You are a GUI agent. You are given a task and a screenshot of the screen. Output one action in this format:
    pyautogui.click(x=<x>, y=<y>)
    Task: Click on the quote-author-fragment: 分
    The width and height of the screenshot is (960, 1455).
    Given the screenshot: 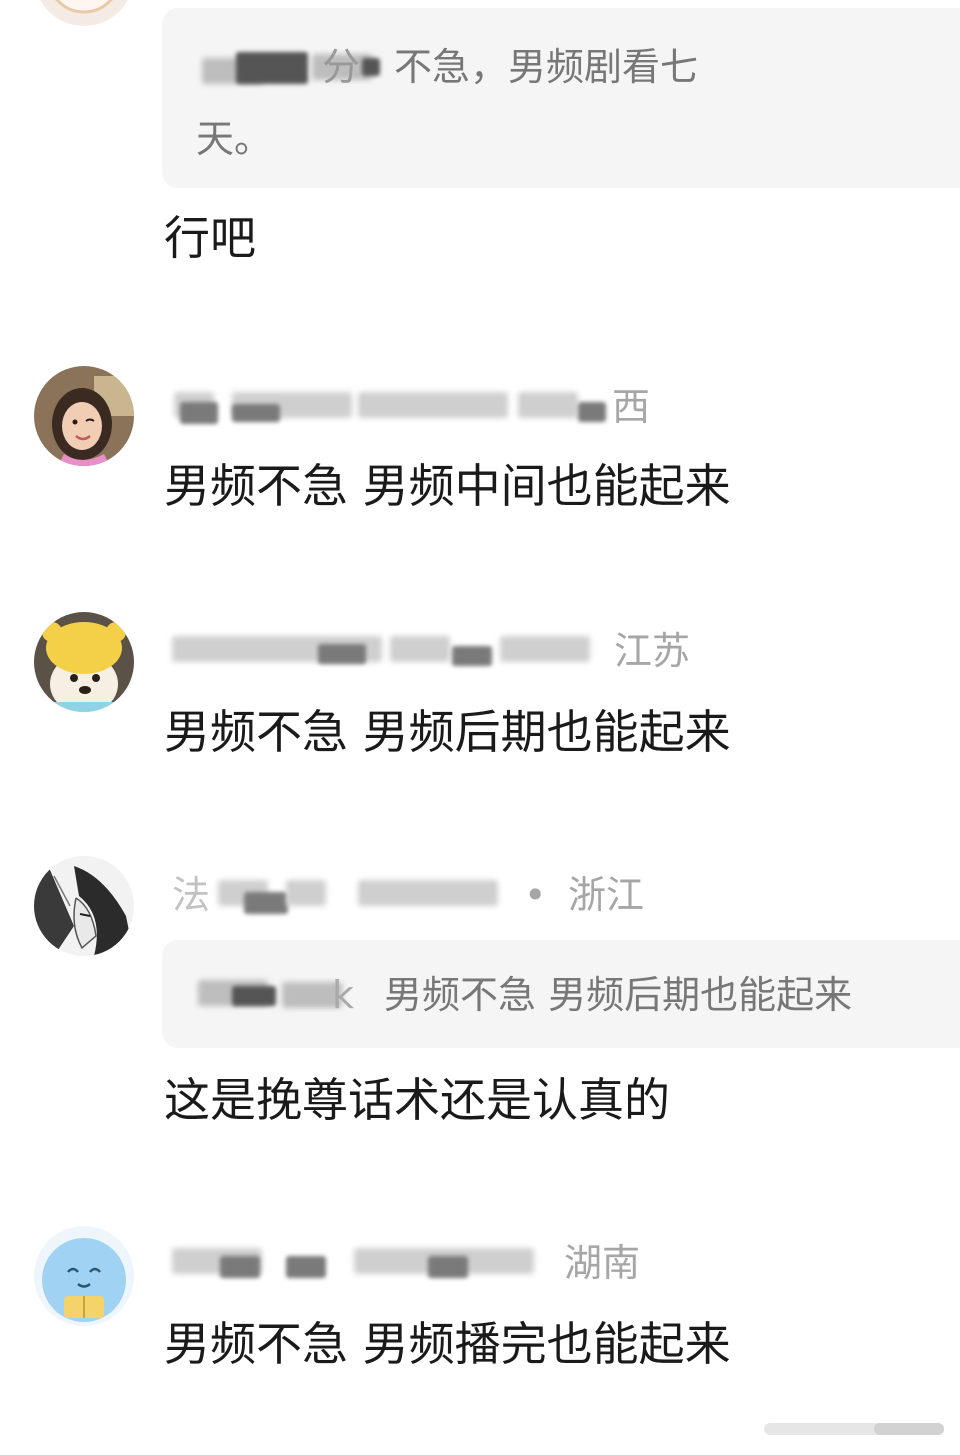 What is the action you would take?
    pyautogui.click(x=341, y=67)
    